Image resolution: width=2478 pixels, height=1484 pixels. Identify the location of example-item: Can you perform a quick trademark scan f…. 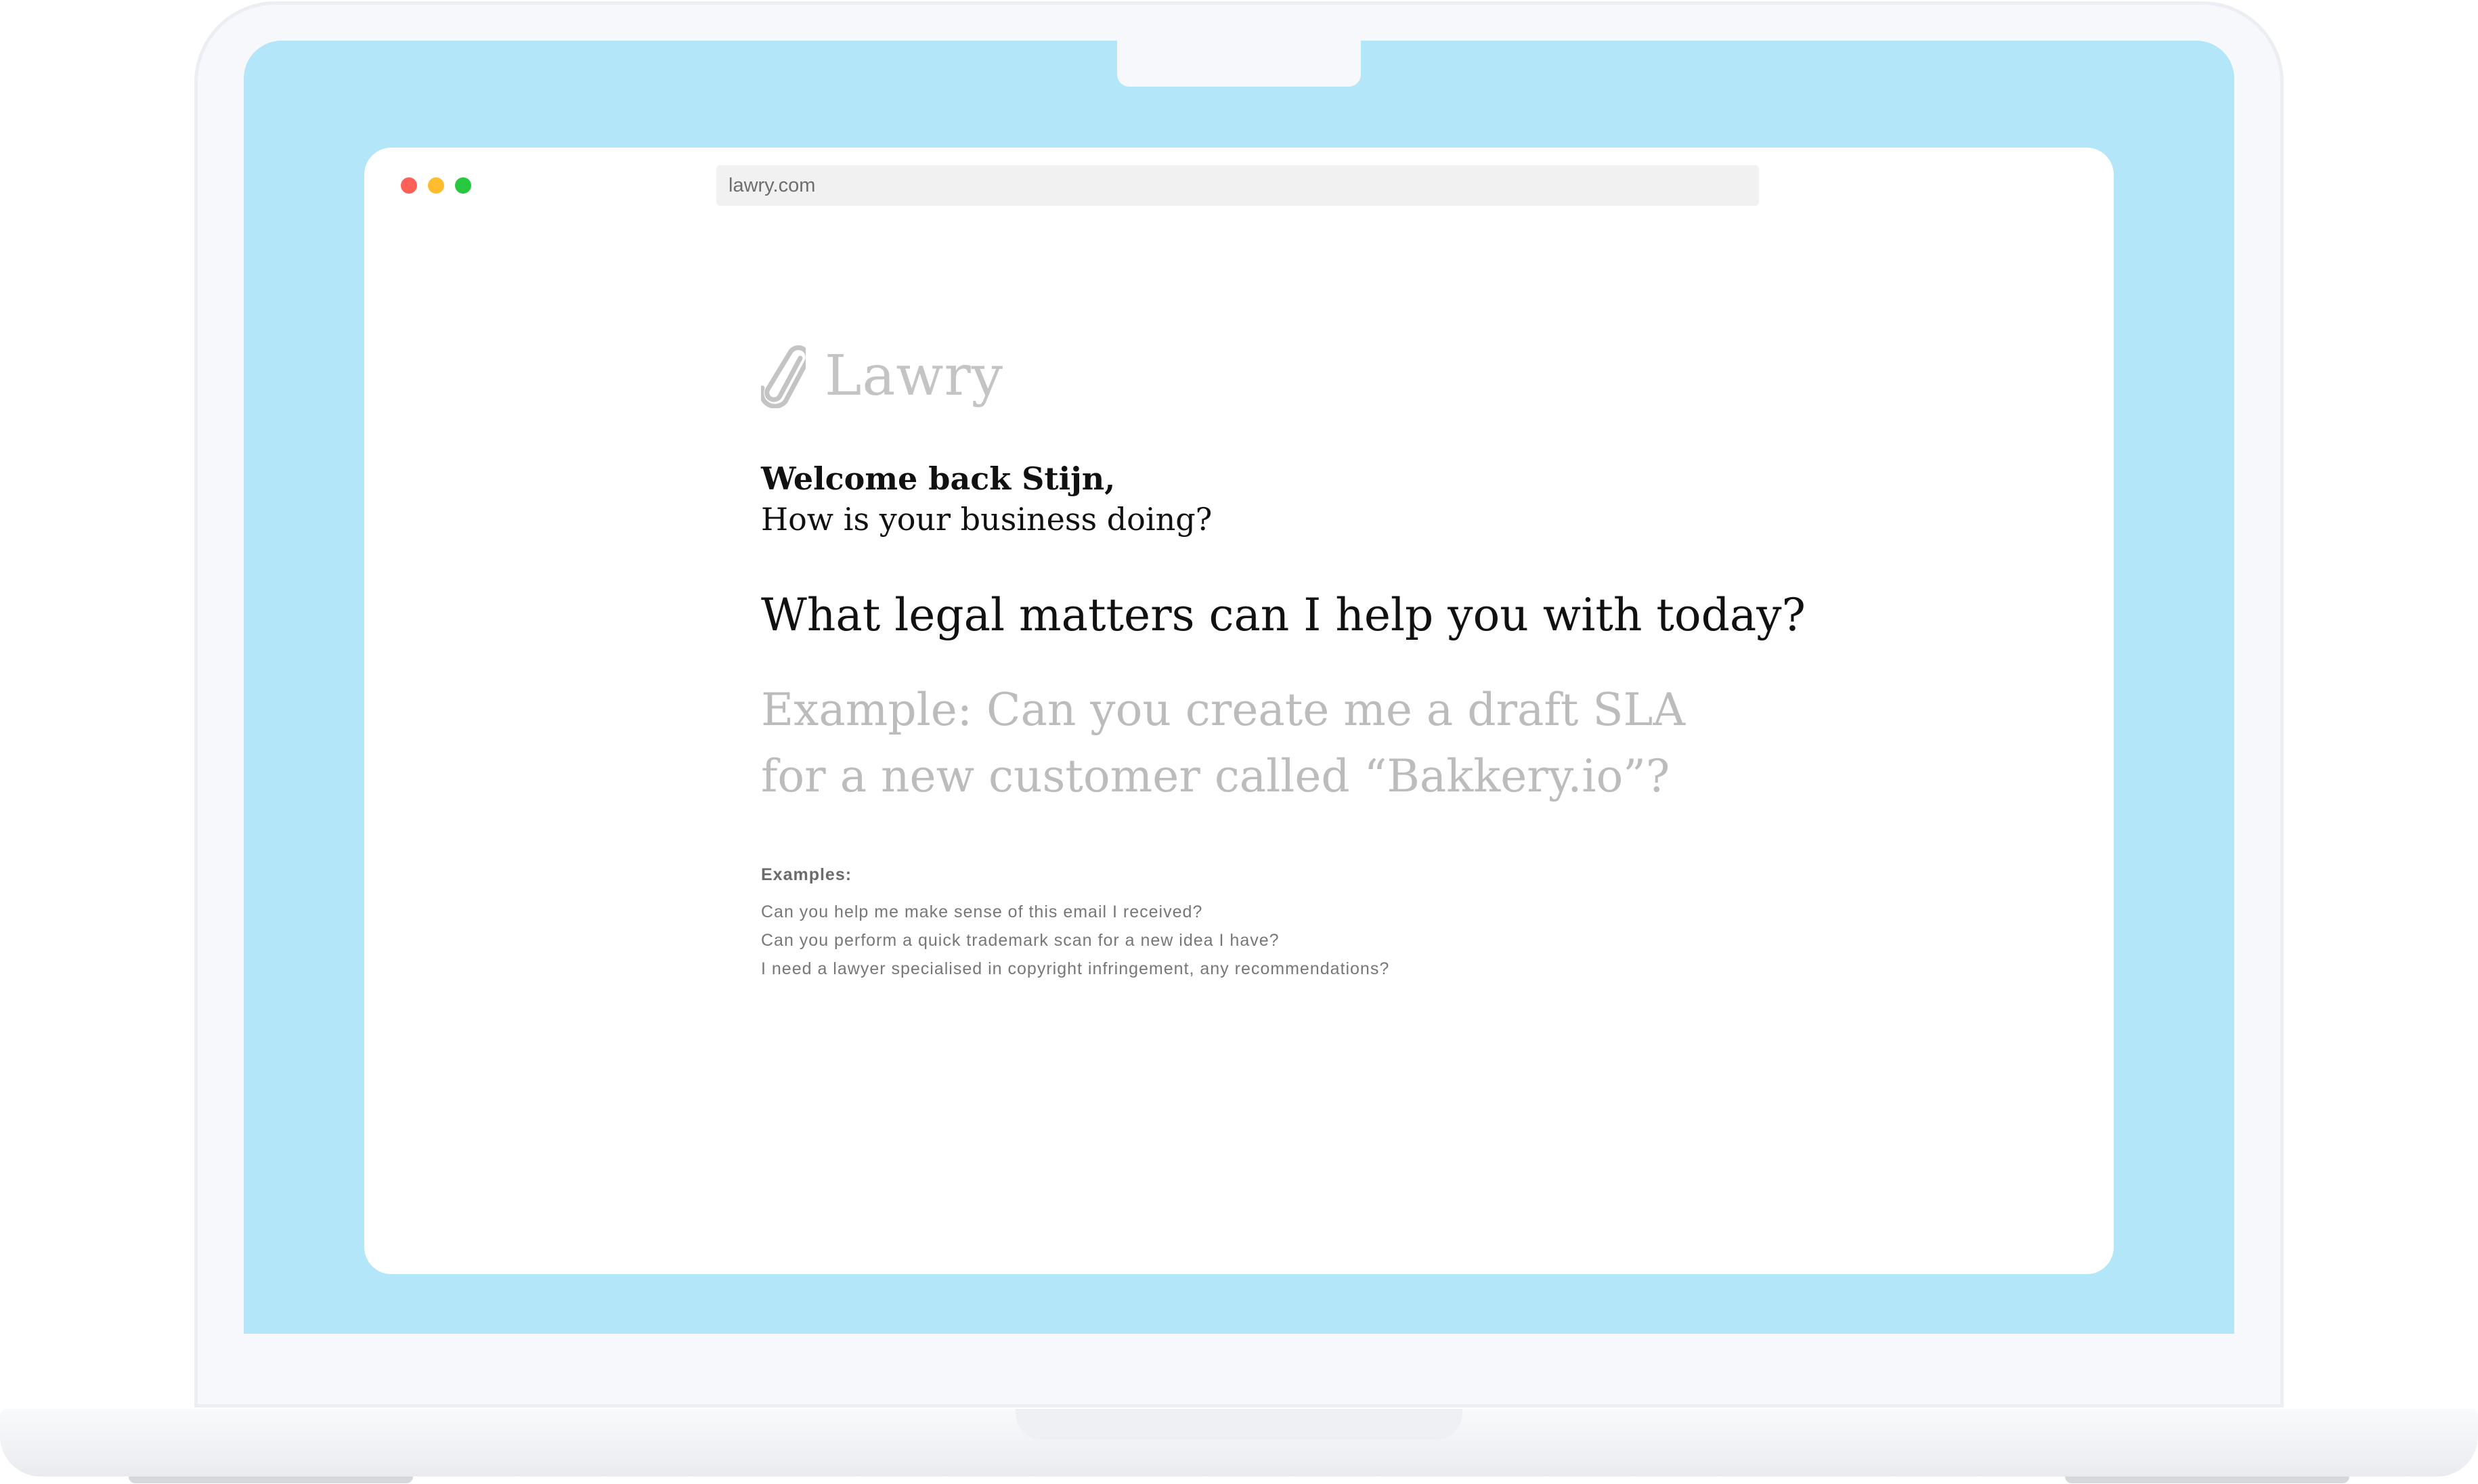
(1075, 940).